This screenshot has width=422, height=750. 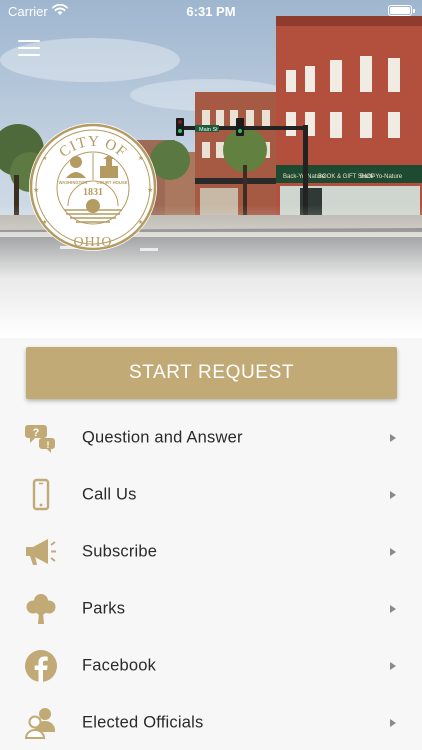 I want to click on menu-item-elected-officials: Elected Officials, so click(x=211, y=722).